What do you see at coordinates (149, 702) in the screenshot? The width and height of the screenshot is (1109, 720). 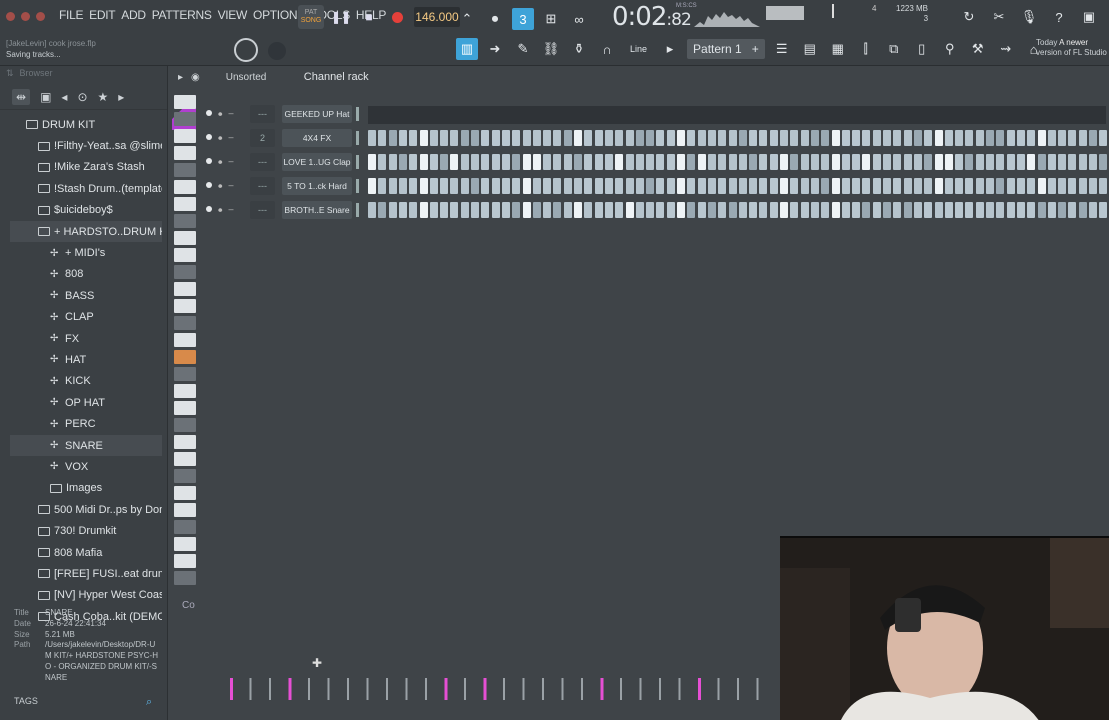 I see `search-icon: ⌕` at bounding box center [149, 702].